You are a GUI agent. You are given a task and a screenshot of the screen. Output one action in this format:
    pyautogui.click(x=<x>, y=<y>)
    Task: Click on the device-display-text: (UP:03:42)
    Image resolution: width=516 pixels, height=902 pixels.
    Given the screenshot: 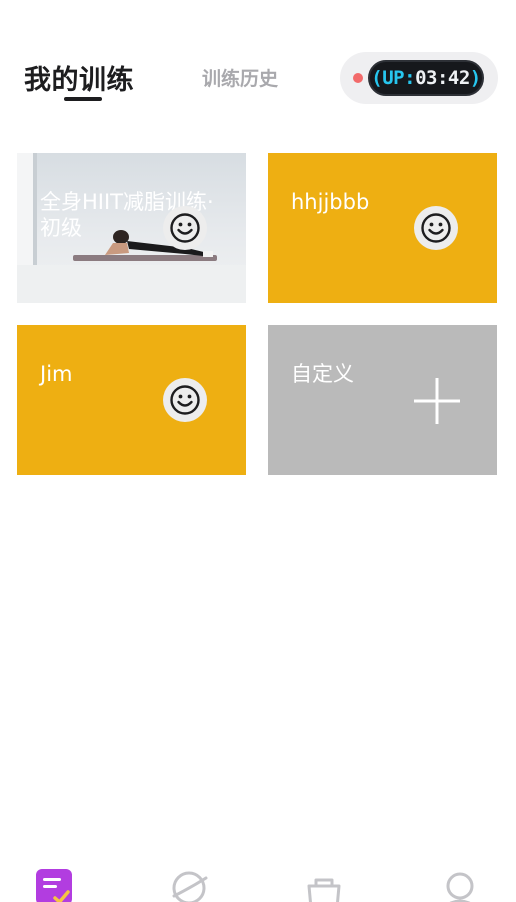 What is the action you would take?
    pyautogui.click(x=426, y=78)
    